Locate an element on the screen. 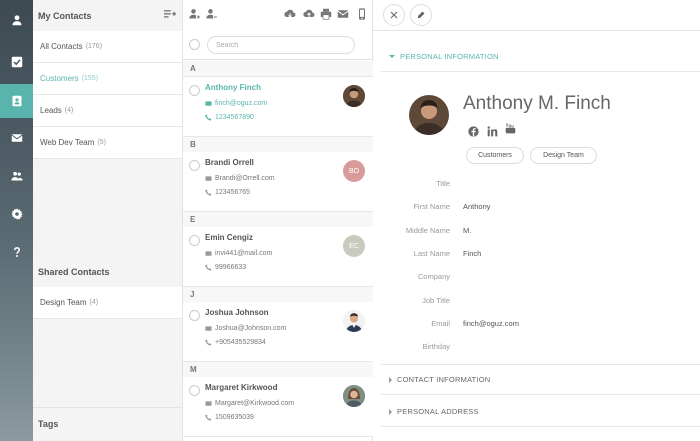 This screenshot has width=700, height=441. contact-name: Margaret Kirkwood is located at coordinates (241, 387).